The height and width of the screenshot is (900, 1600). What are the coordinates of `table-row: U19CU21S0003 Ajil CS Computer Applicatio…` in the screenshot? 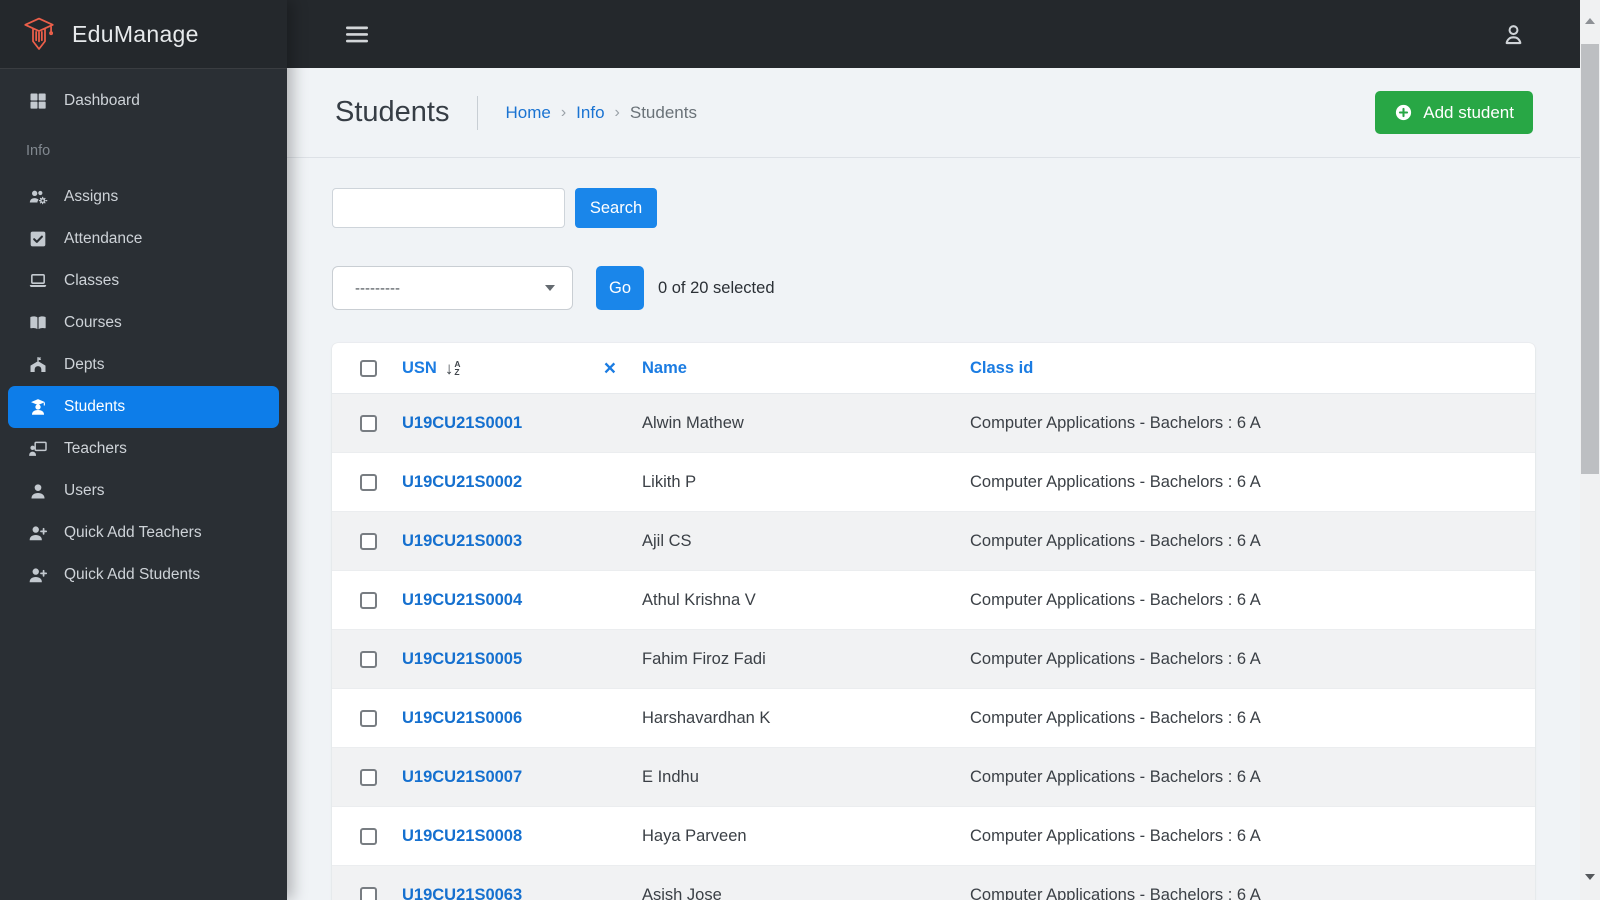 It's located at (933, 541).